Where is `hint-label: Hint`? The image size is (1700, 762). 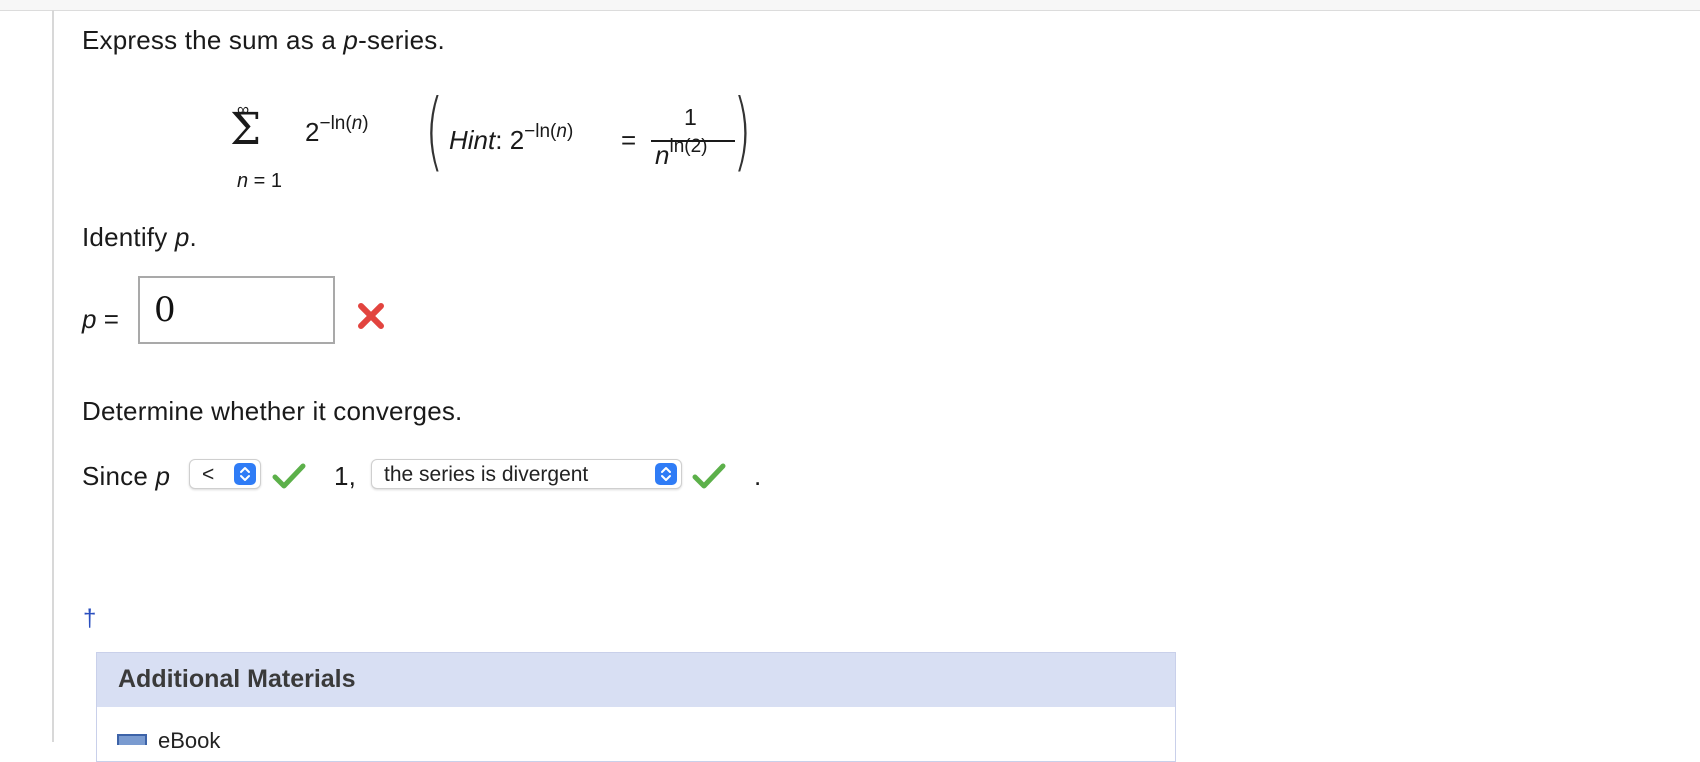
hint-label: Hint is located at coordinates (472, 140).